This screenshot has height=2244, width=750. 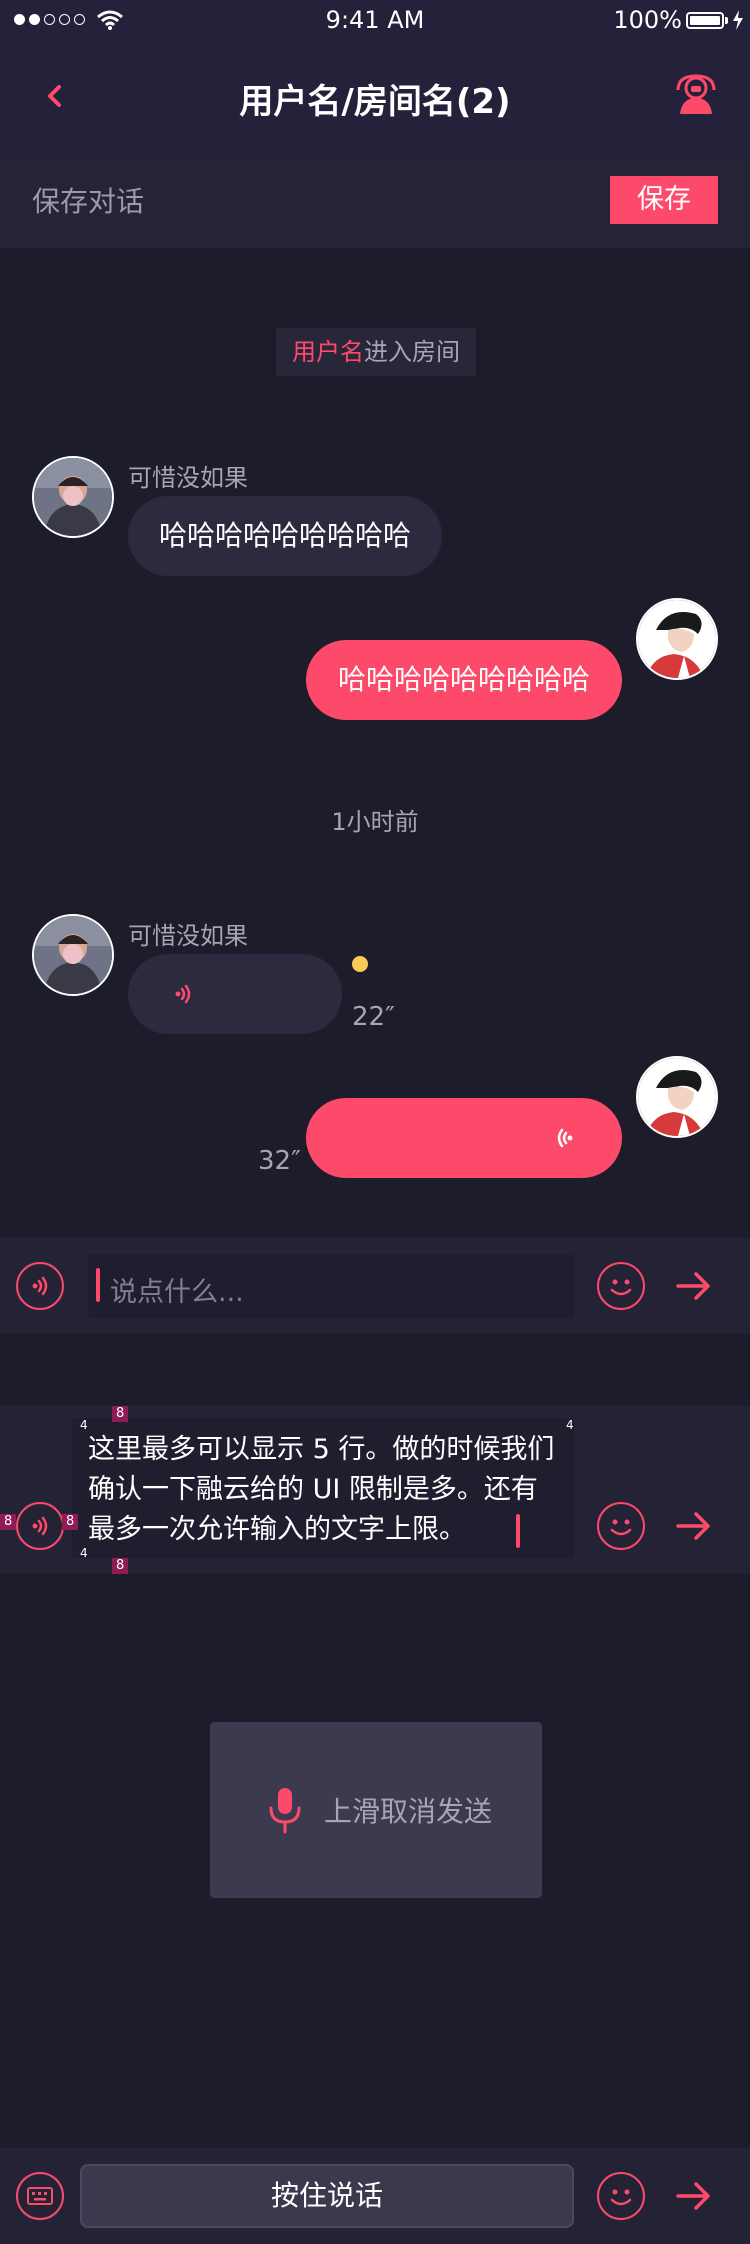 What do you see at coordinates (696, 94) in the screenshot?
I see `user-icon` at bounding box center [696, 94].